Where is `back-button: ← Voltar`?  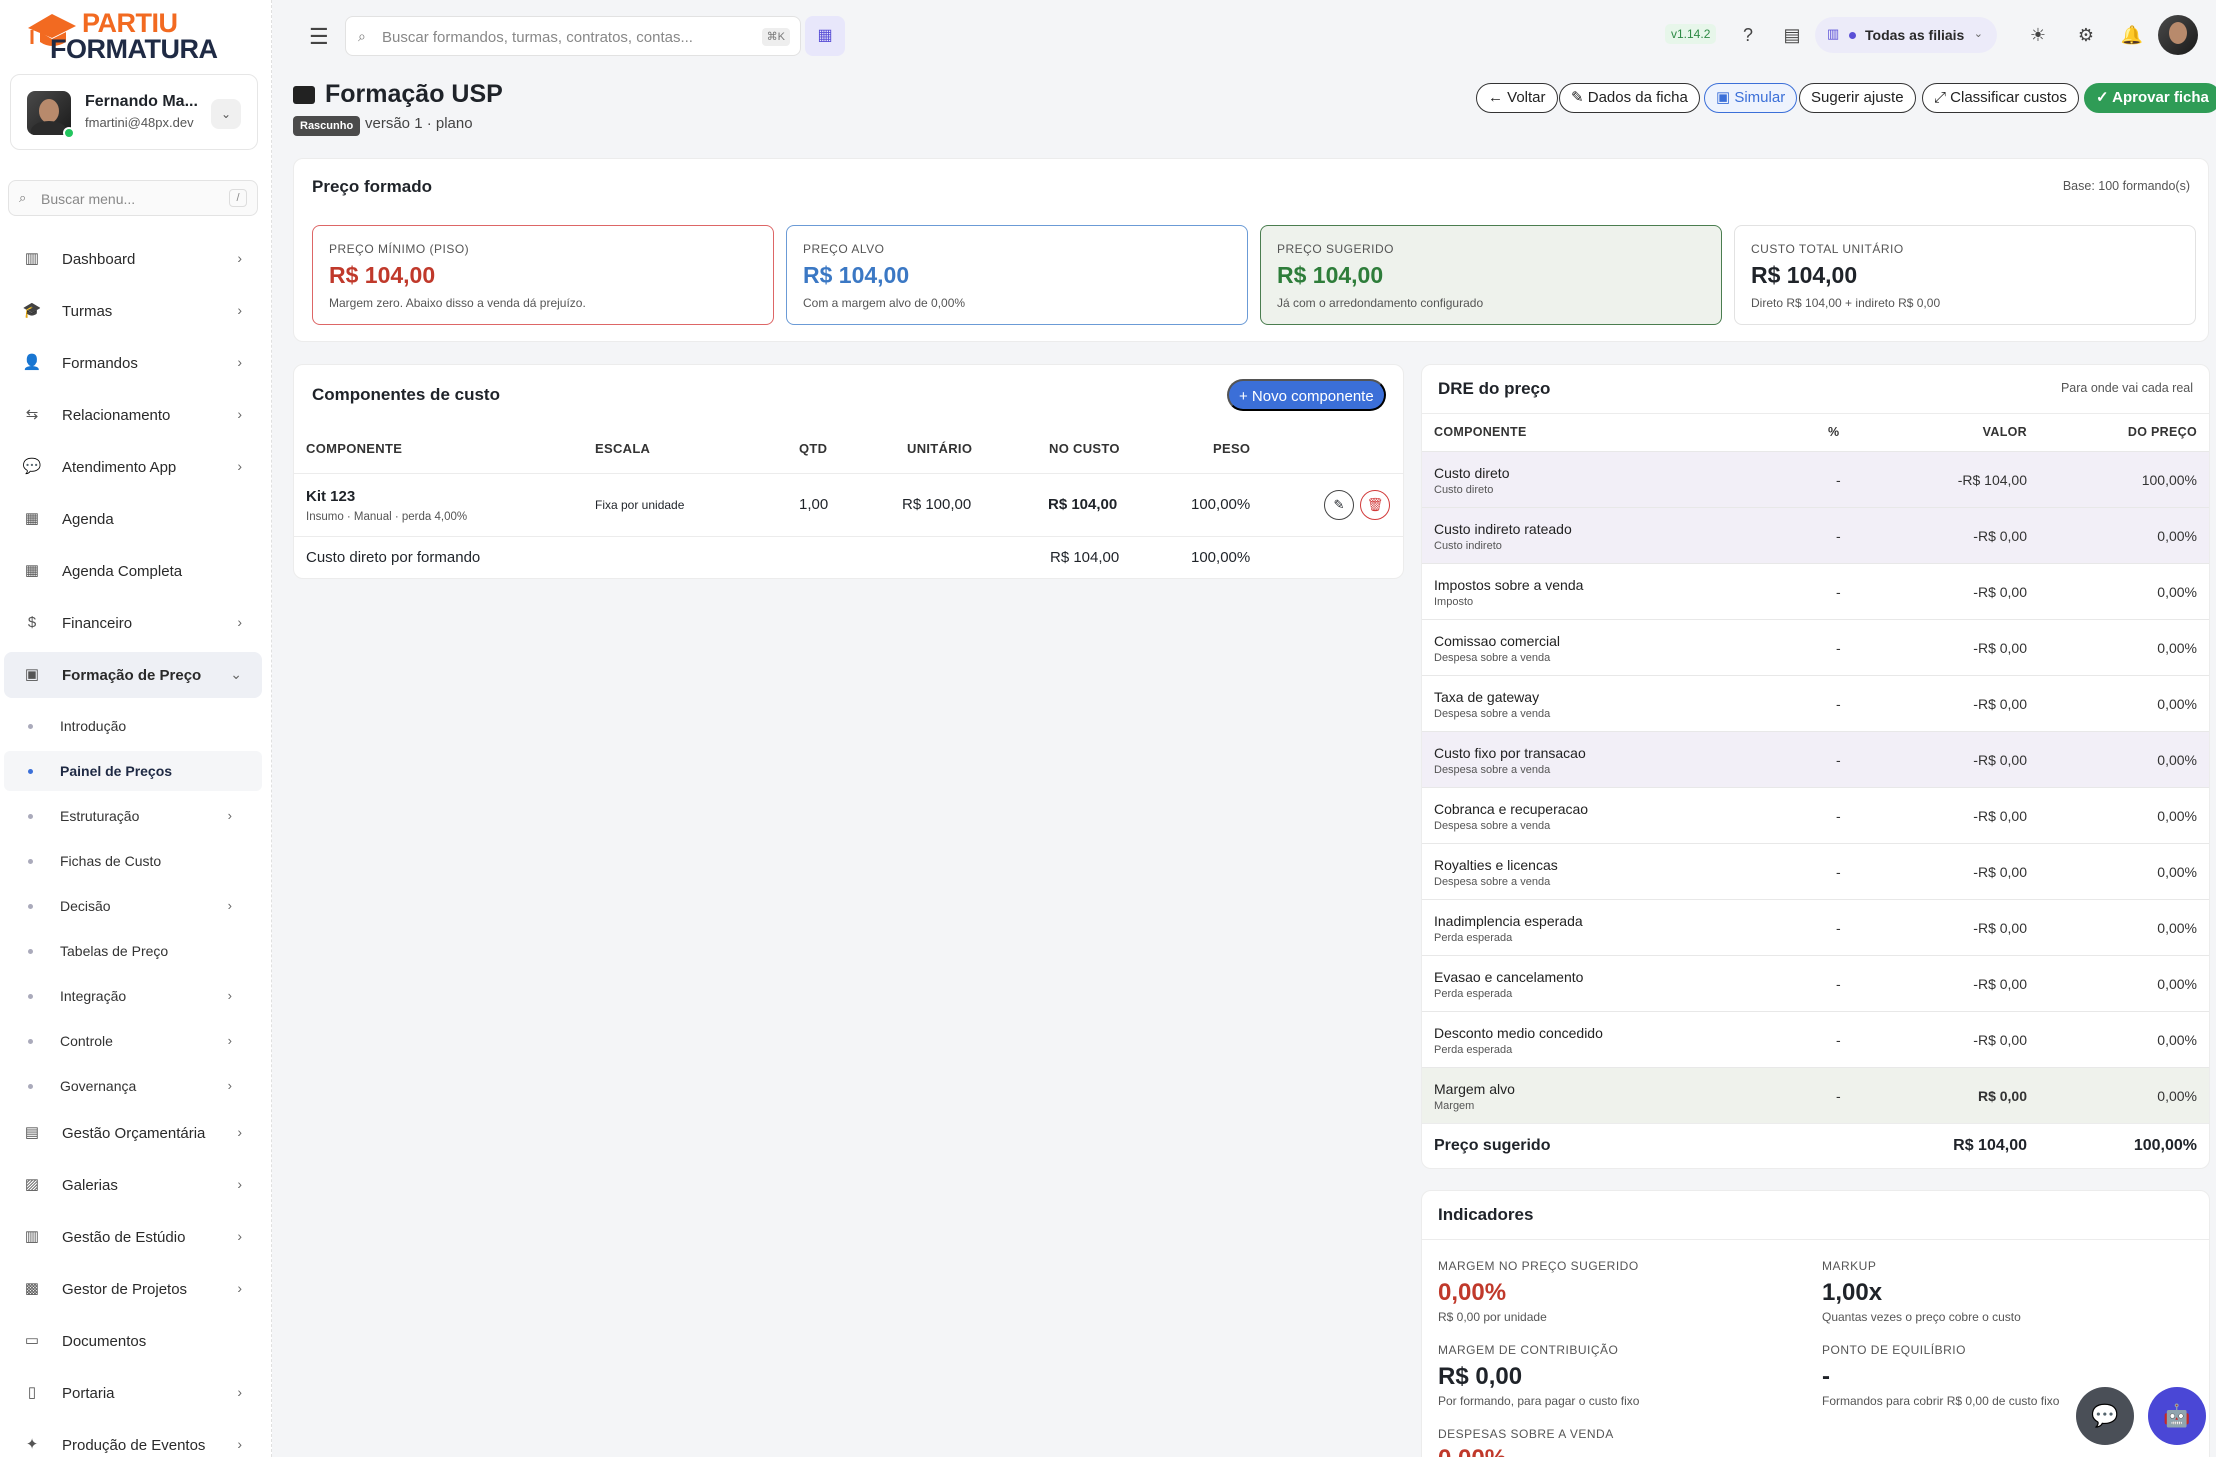 back-button: ← Voltar is located at coordinates (1517, 98).